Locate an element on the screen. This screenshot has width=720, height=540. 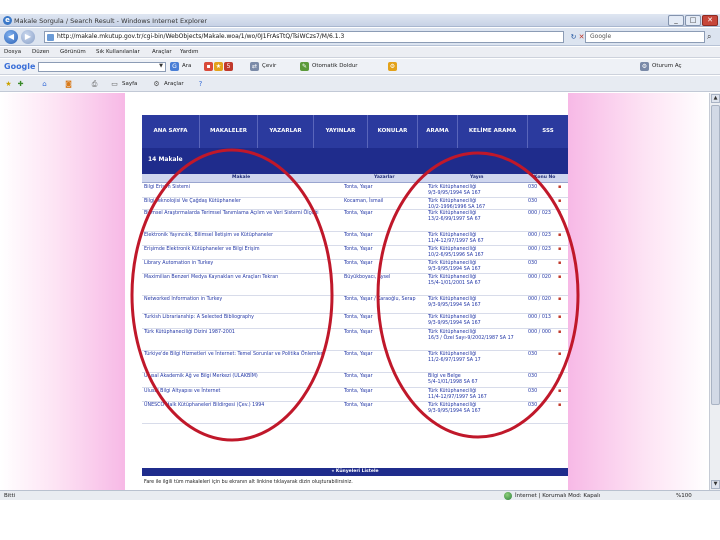
feeds-icon: ◙ is located at coordinates (68, 84).